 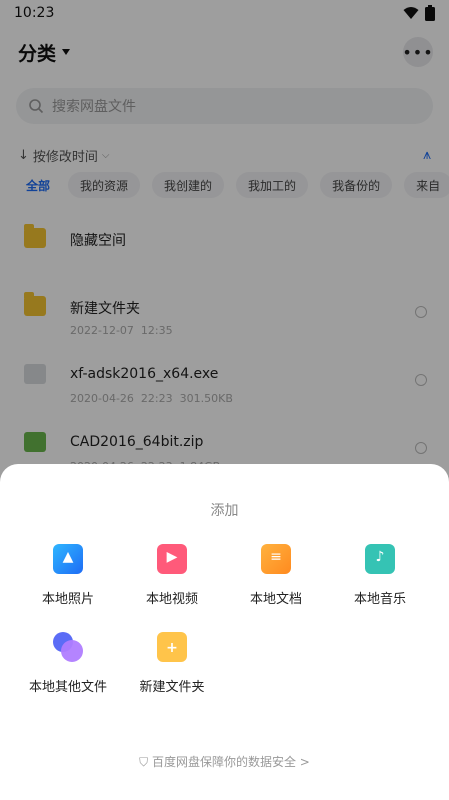 What do you see at coordinates (275, 599) in the screenshot?
I see `option-label: 本地文档` at bounding box center [275, 599].